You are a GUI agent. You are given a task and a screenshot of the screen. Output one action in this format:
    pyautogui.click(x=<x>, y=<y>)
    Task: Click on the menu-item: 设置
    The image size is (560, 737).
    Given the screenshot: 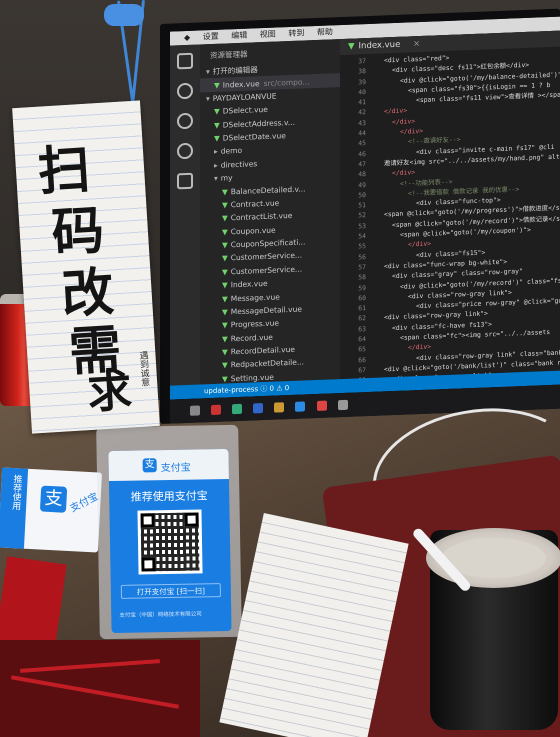 What is the action you would take?
    pyautogui.click(x=210, y=36)
    